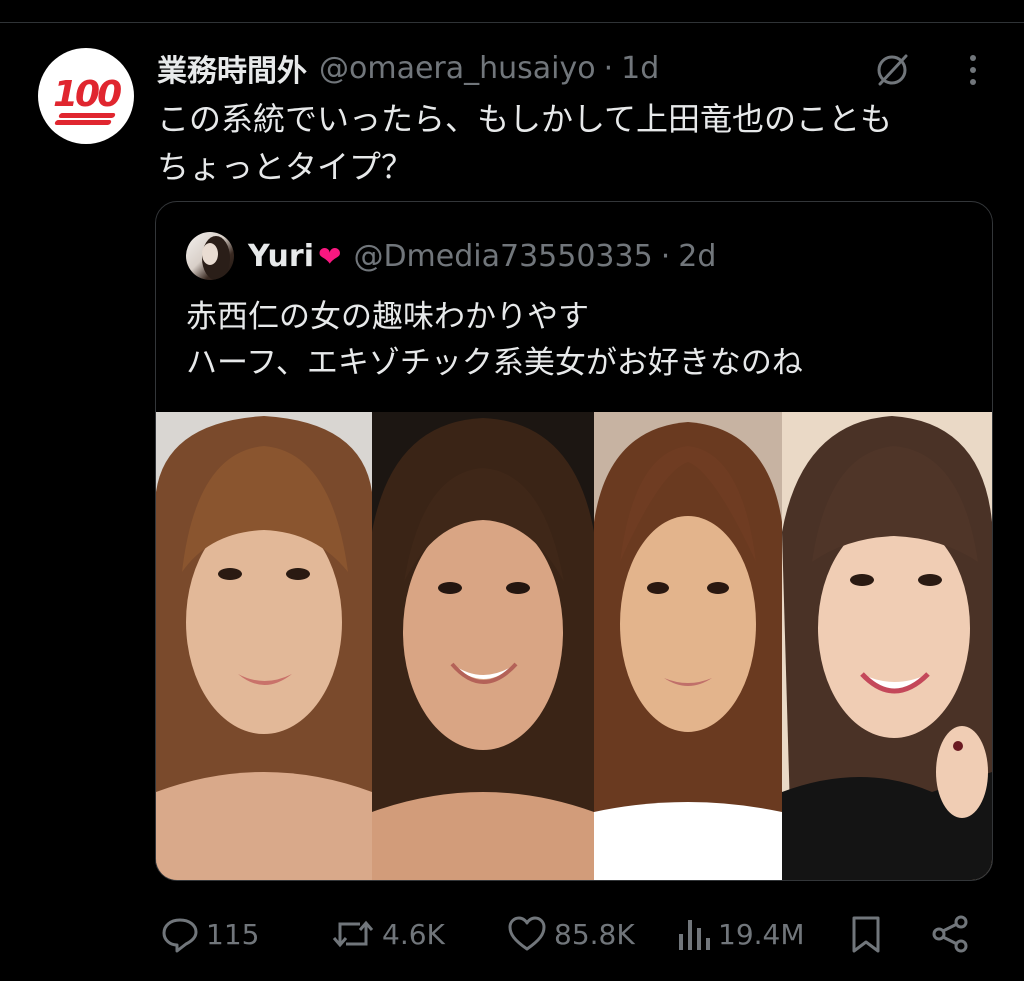 Image resolution: width=1024 pixels, height=981 pixels. I want to click on hundred-points-emoji: 100, so click(86, 96).